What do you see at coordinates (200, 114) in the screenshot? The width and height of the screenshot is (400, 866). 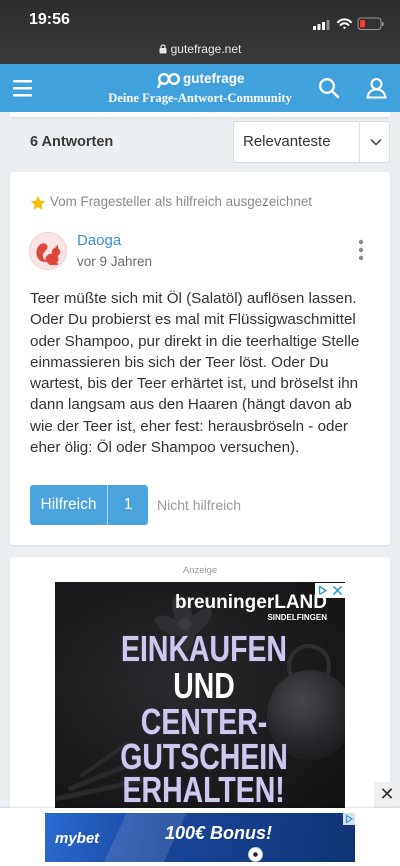 I see `previous-card-edge` at bounding box center [200, 114].